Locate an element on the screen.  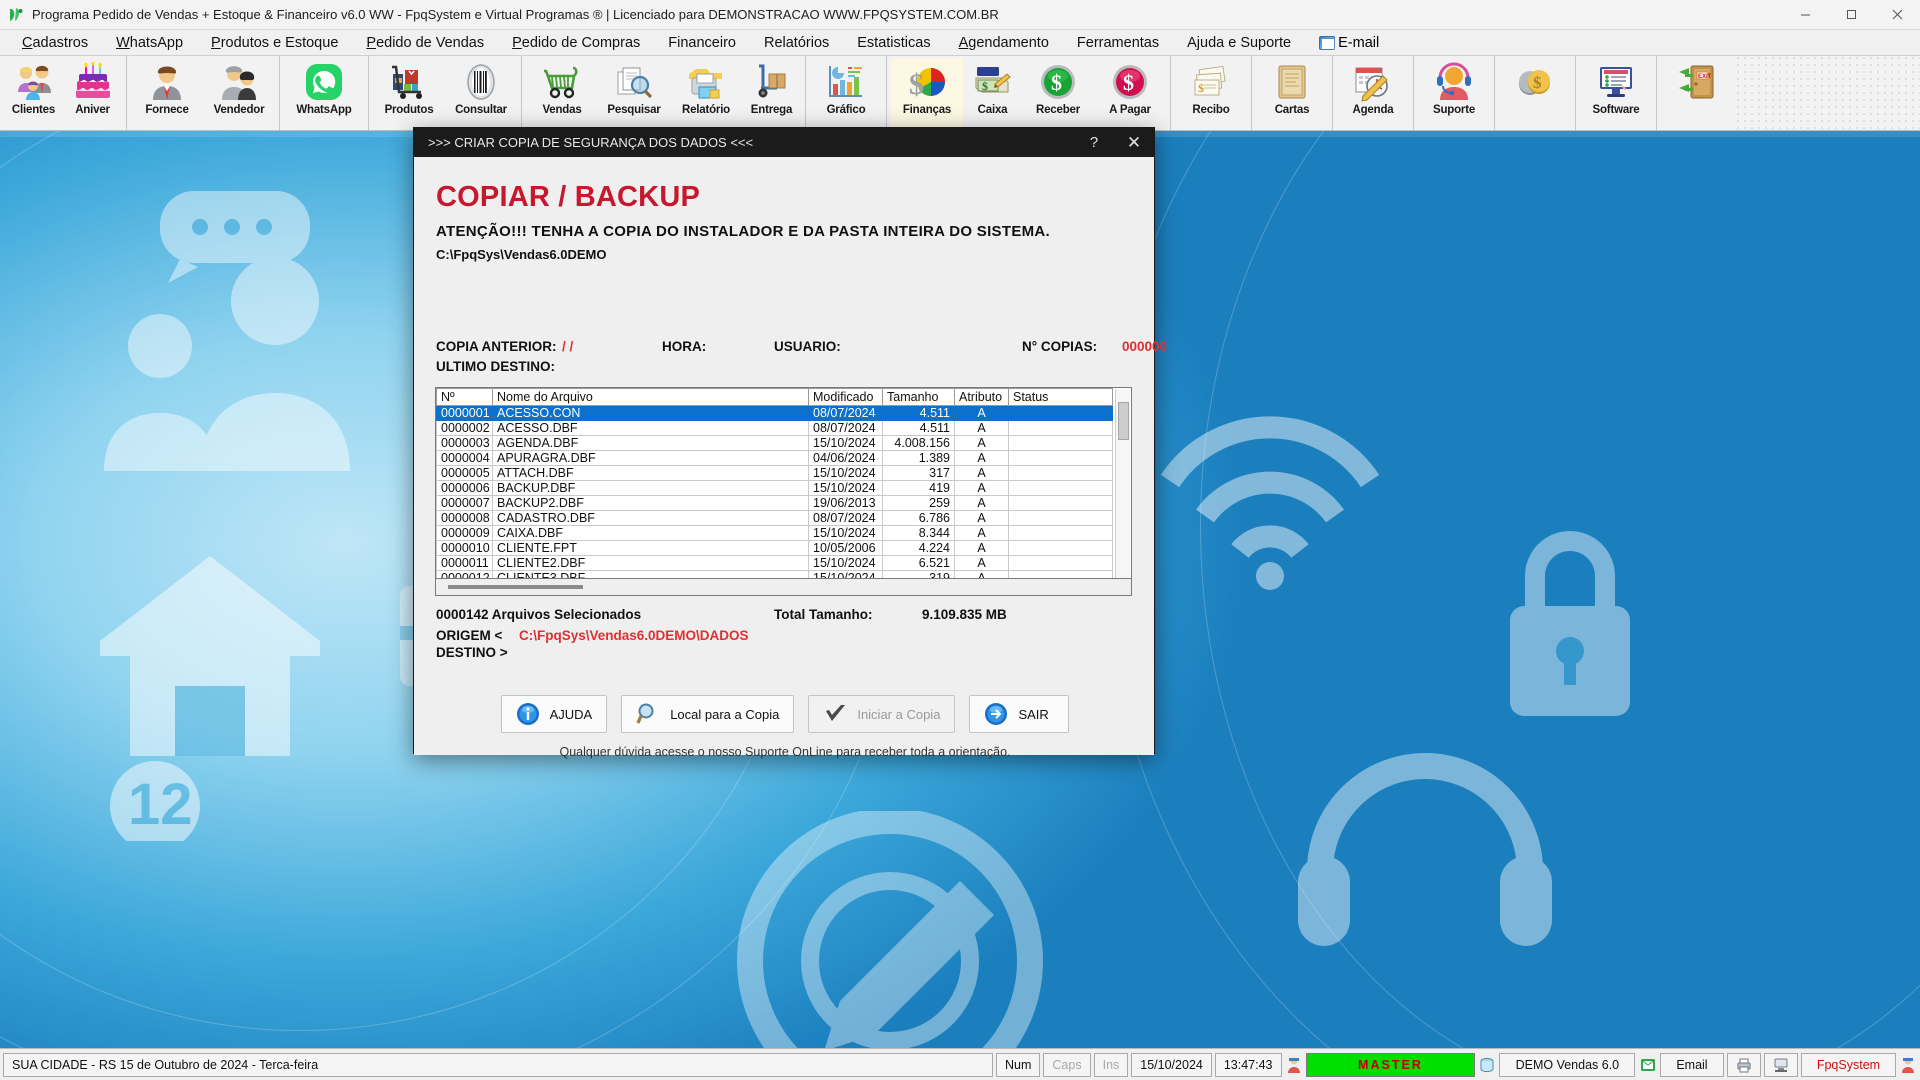
table-row: 0000011 CLIENTE2.DBF 15/10/2024 6.521 A is located at coordinates (774, 563).